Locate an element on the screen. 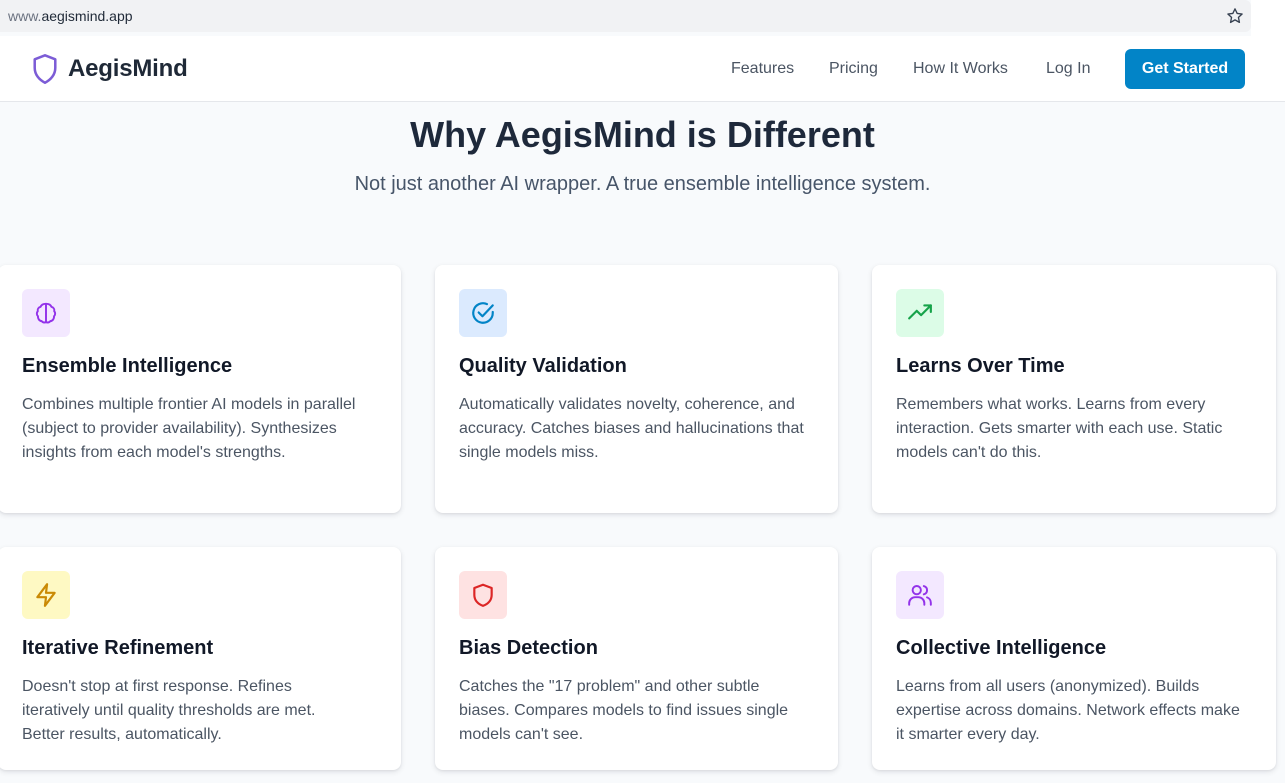  url-text: www.aegismind.app is located at coordinates (66, 16).